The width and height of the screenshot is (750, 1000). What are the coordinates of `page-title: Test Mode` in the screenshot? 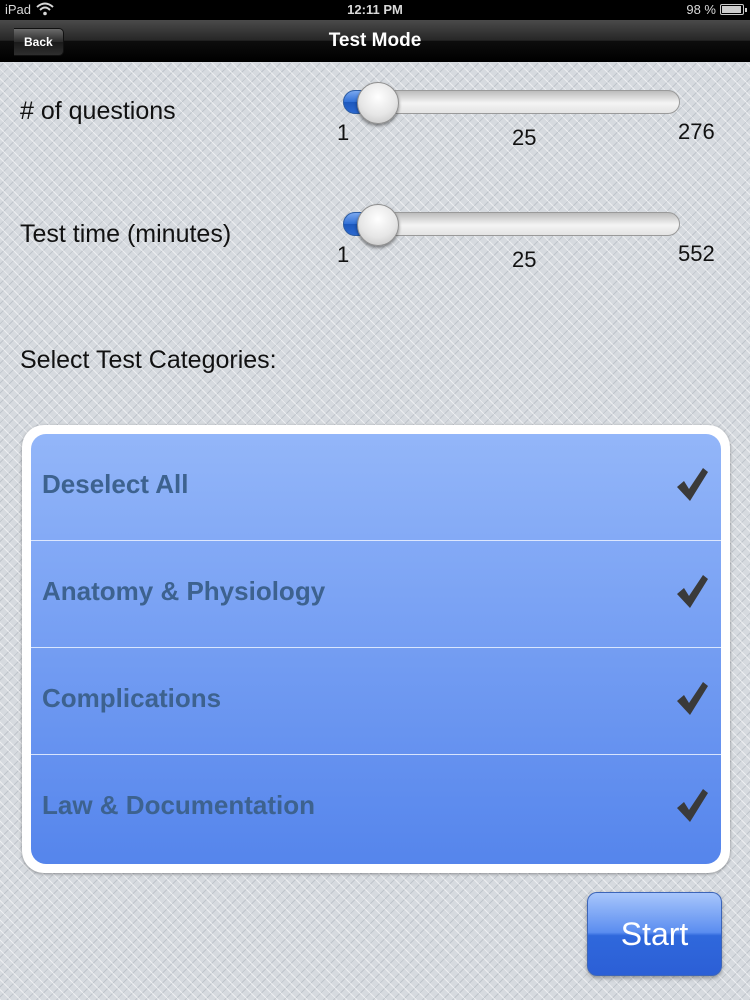 It's located at (375, 40).